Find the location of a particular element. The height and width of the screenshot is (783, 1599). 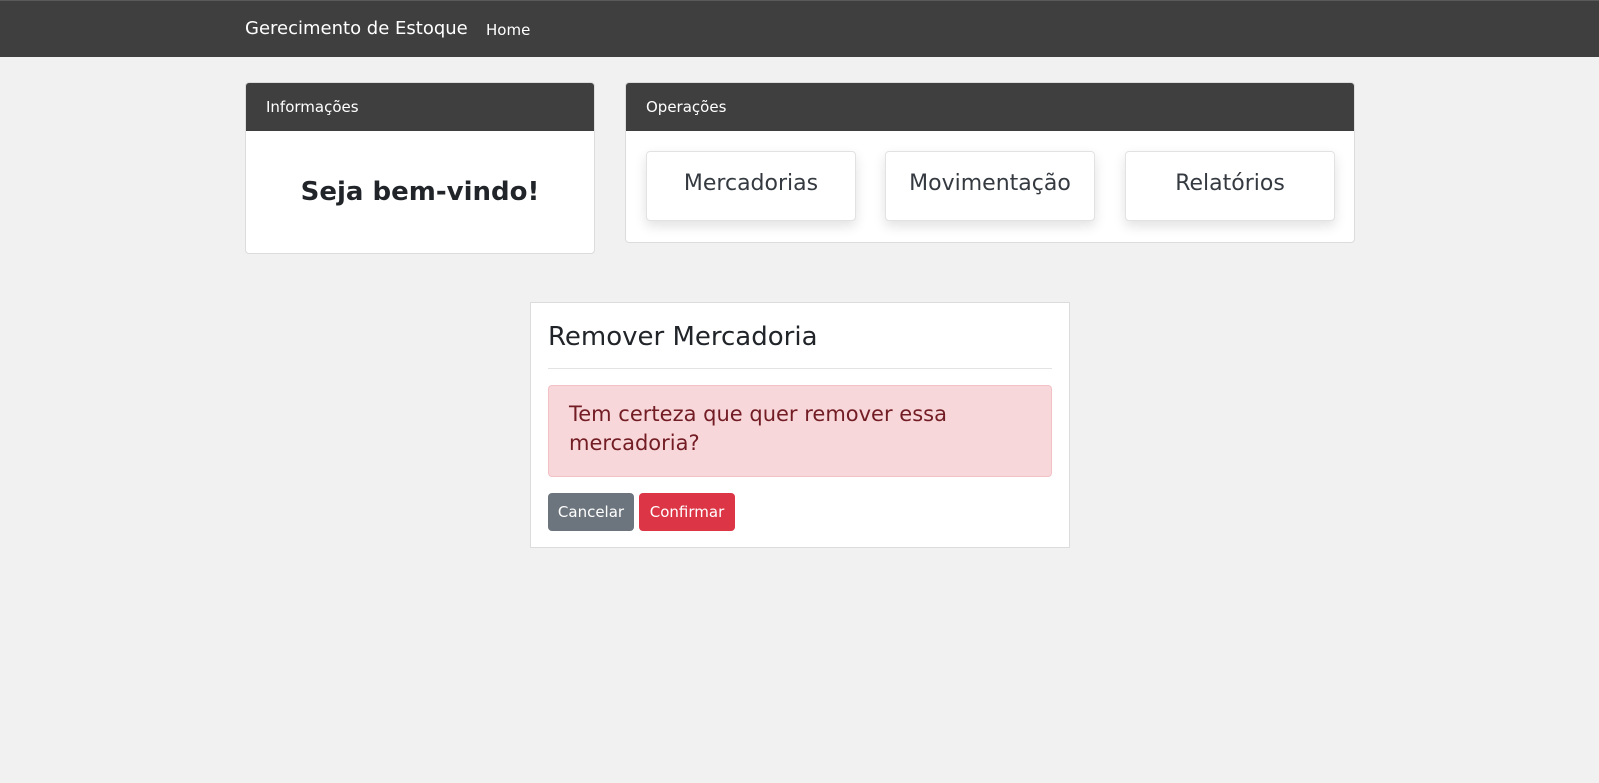

info-card-header: Informações is located at coordinates (420, 107).